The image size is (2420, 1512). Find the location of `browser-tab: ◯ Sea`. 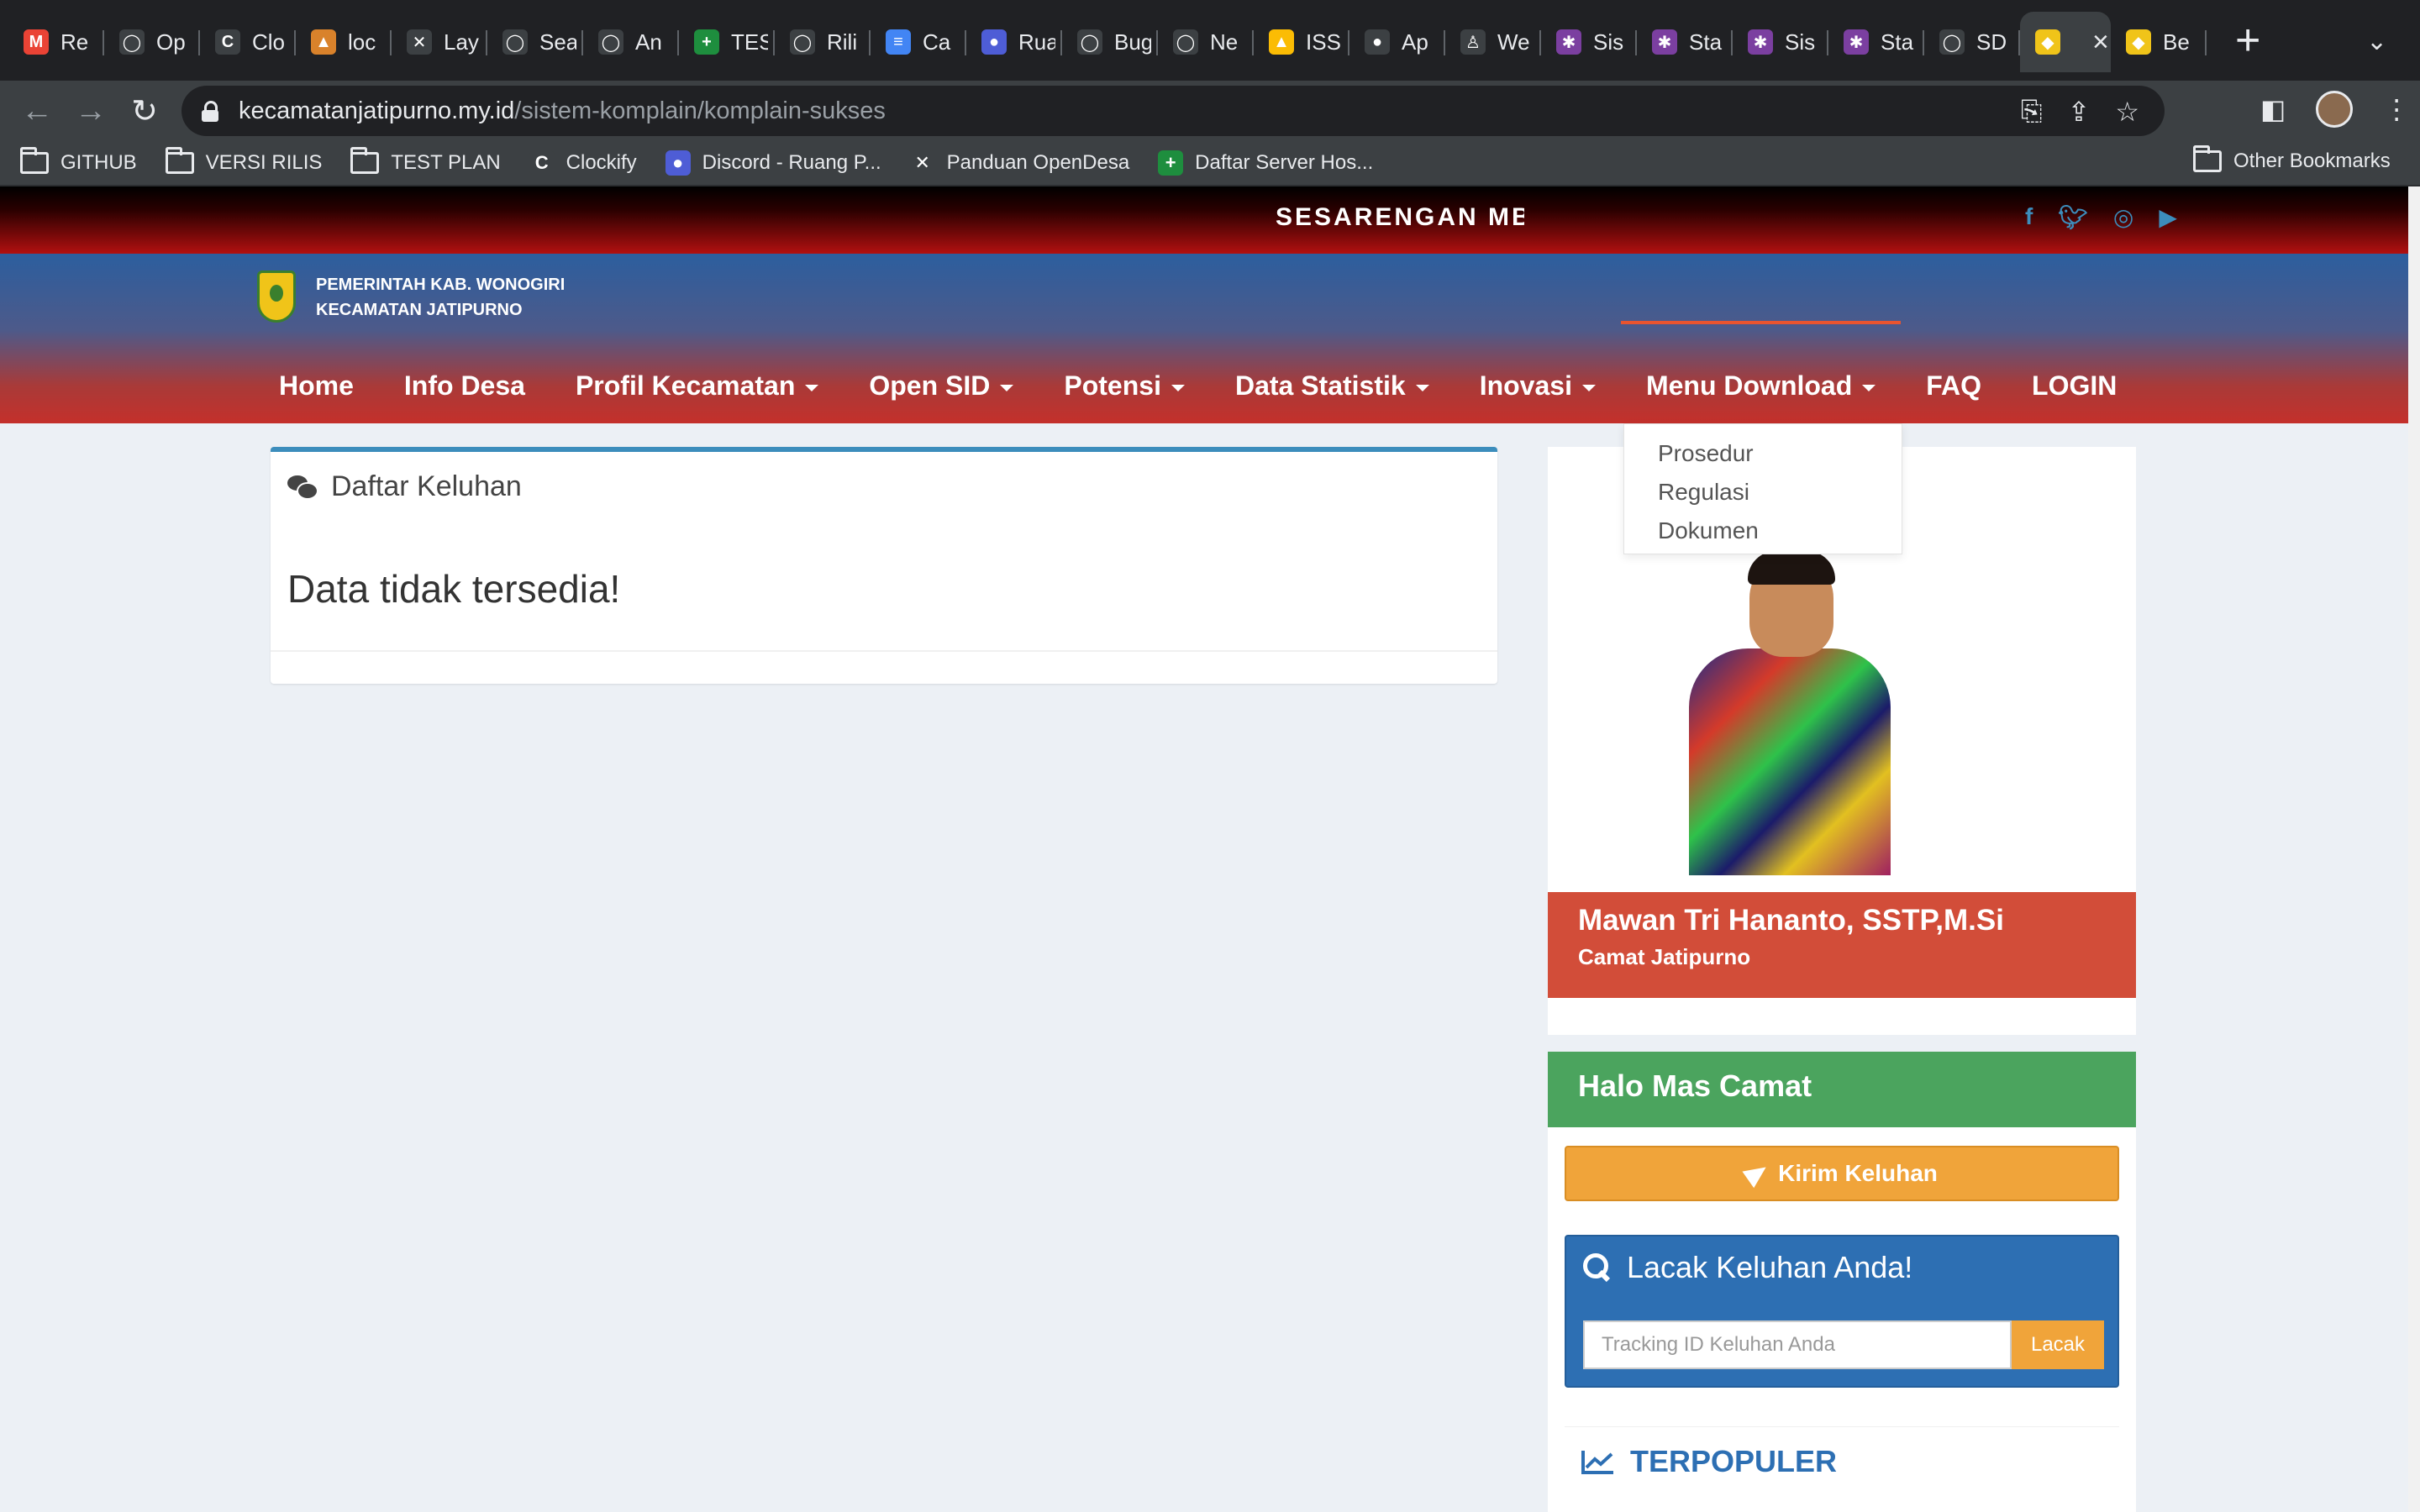

browser-tab: ◯ Sea is located at coordinates (535, 42).